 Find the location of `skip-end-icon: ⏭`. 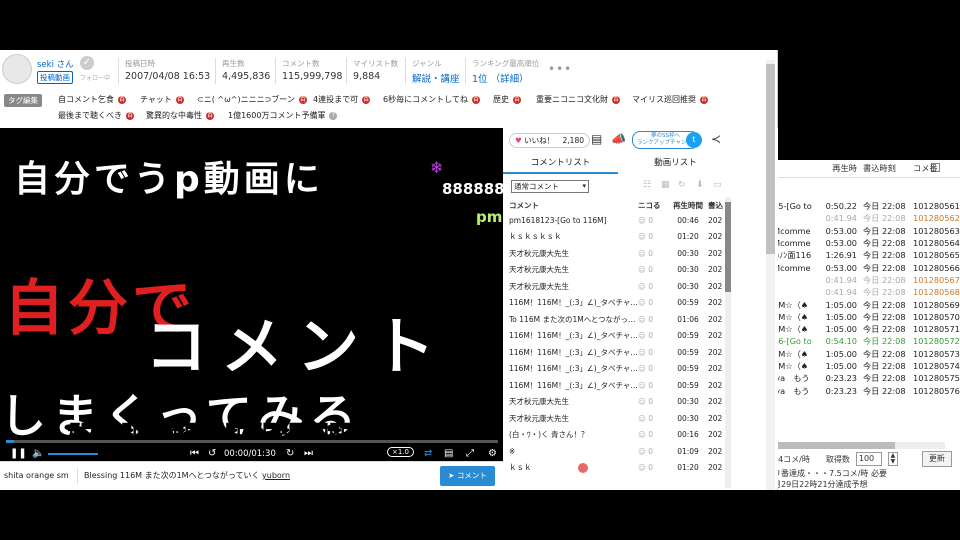

skip-end-icon: ⏭ is located at coordinates (308, 453).